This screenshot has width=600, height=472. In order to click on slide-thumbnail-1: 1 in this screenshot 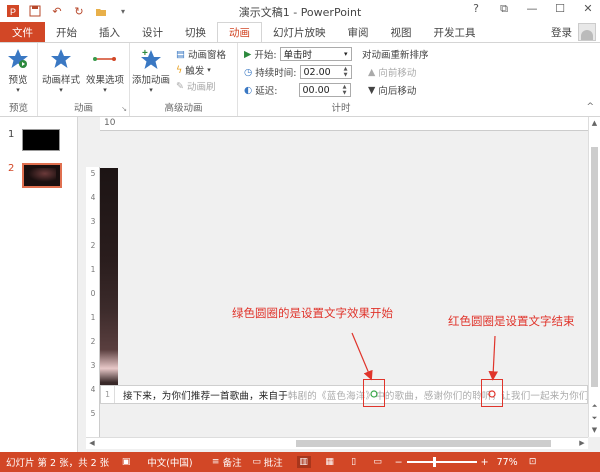, I will do `click(34, 140)`.